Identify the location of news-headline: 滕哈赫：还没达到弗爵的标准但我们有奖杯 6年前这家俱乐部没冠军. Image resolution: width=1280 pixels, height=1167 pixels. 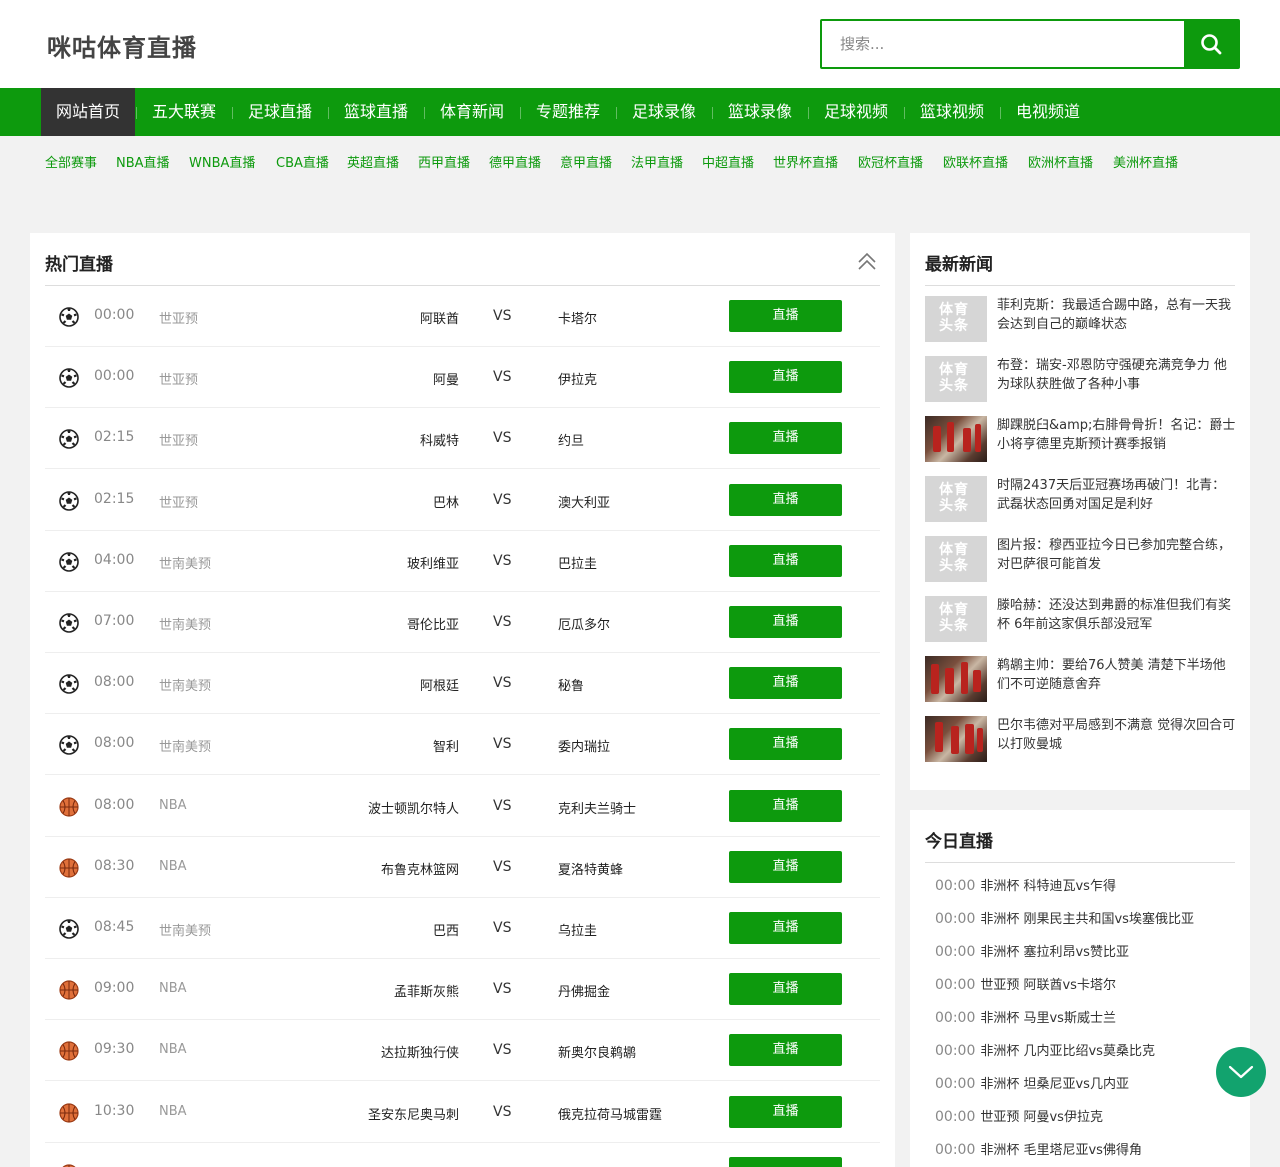
(1117, 615).